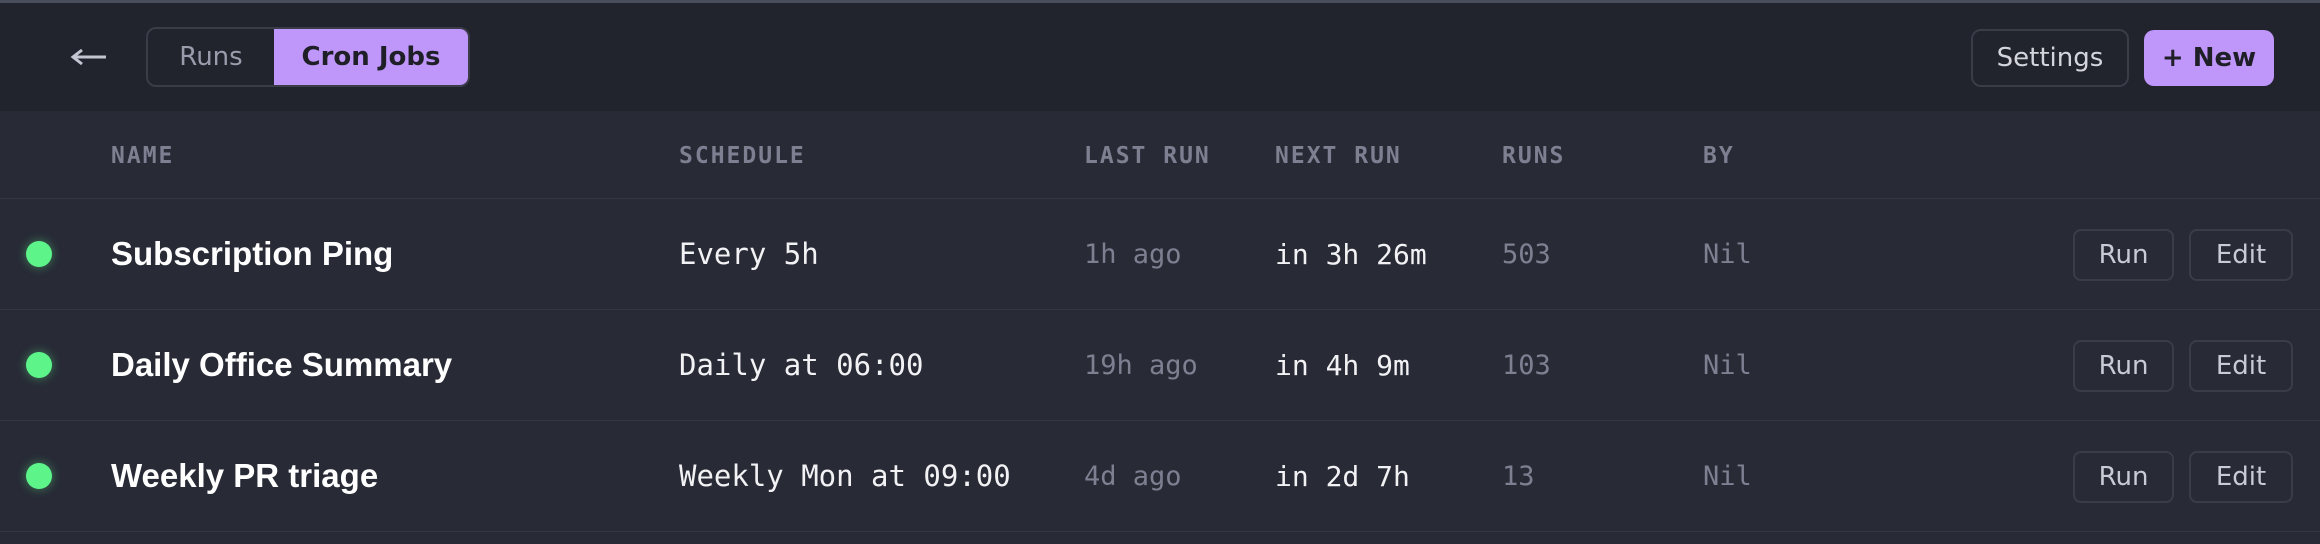 This screenshot has height=544, width=2320. What do you see at coordinates (1141, 365) in the screenshot?
I see `job-last-run: 19h ago` at bounding box center [1141, 365].